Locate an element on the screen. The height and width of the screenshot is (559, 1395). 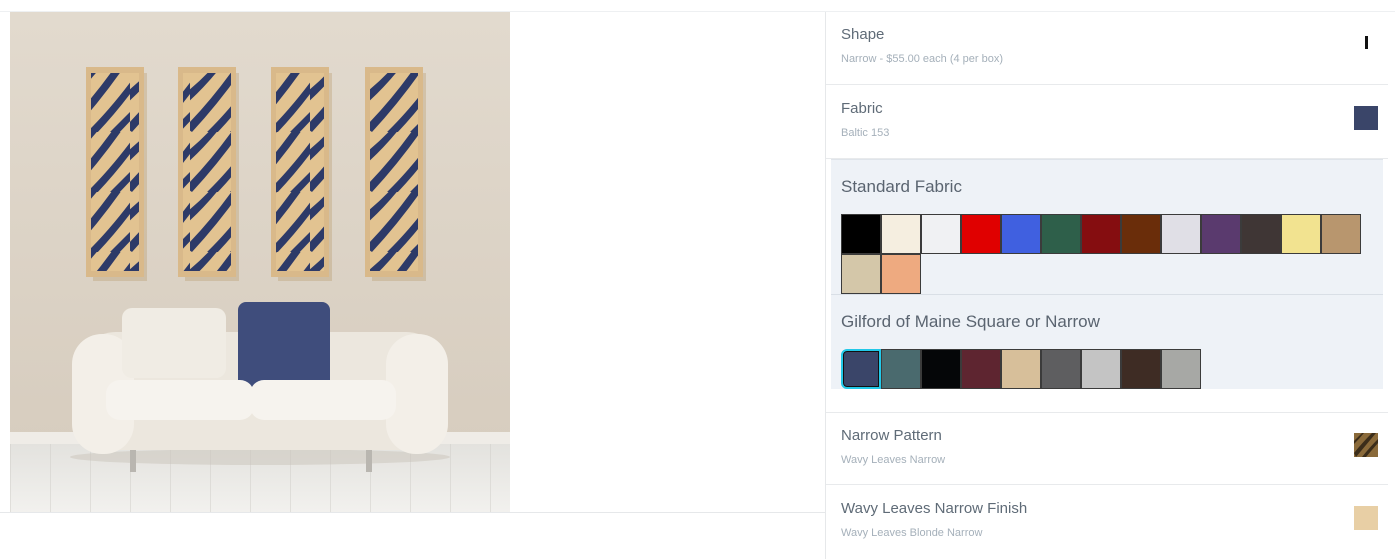
finish-selected-swatch is located at coordinates (1366, 518).